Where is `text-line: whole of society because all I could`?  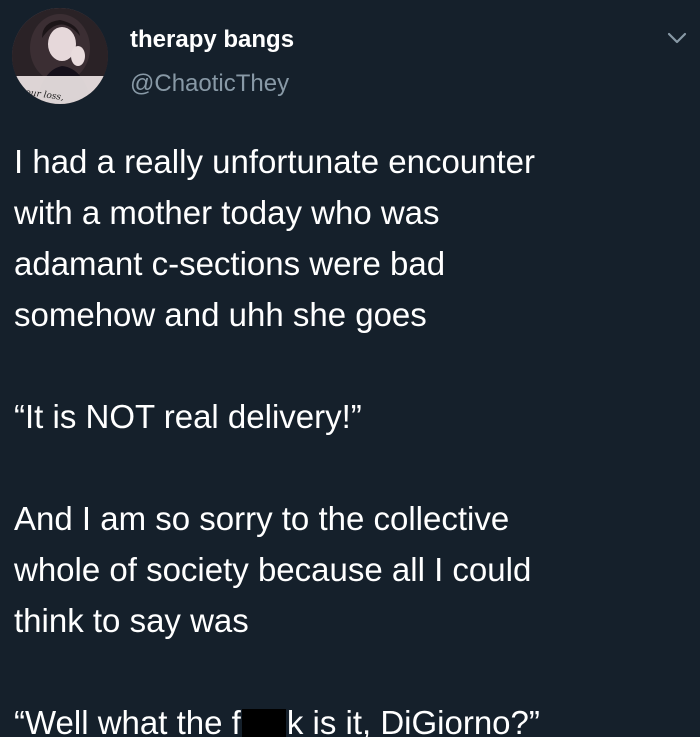 text-line: whole of society because all I could is located at coordinates (273, 569).